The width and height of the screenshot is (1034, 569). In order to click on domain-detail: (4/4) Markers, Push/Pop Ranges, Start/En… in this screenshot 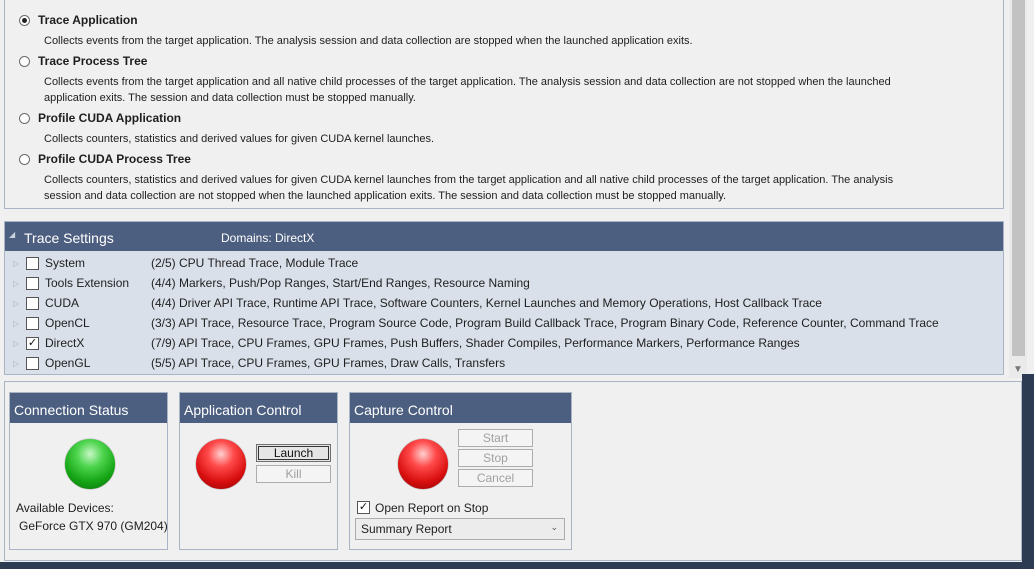, I will do `click(340, 283)`.